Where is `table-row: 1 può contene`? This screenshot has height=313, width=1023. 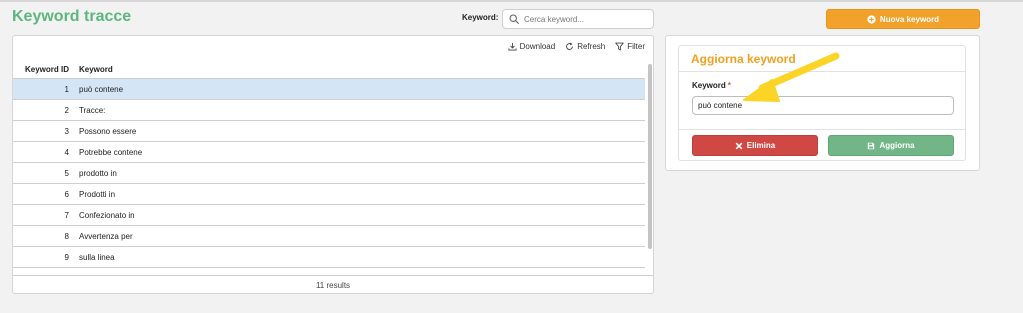 table-row: 1 può contene is located at coordinates (329, 89).